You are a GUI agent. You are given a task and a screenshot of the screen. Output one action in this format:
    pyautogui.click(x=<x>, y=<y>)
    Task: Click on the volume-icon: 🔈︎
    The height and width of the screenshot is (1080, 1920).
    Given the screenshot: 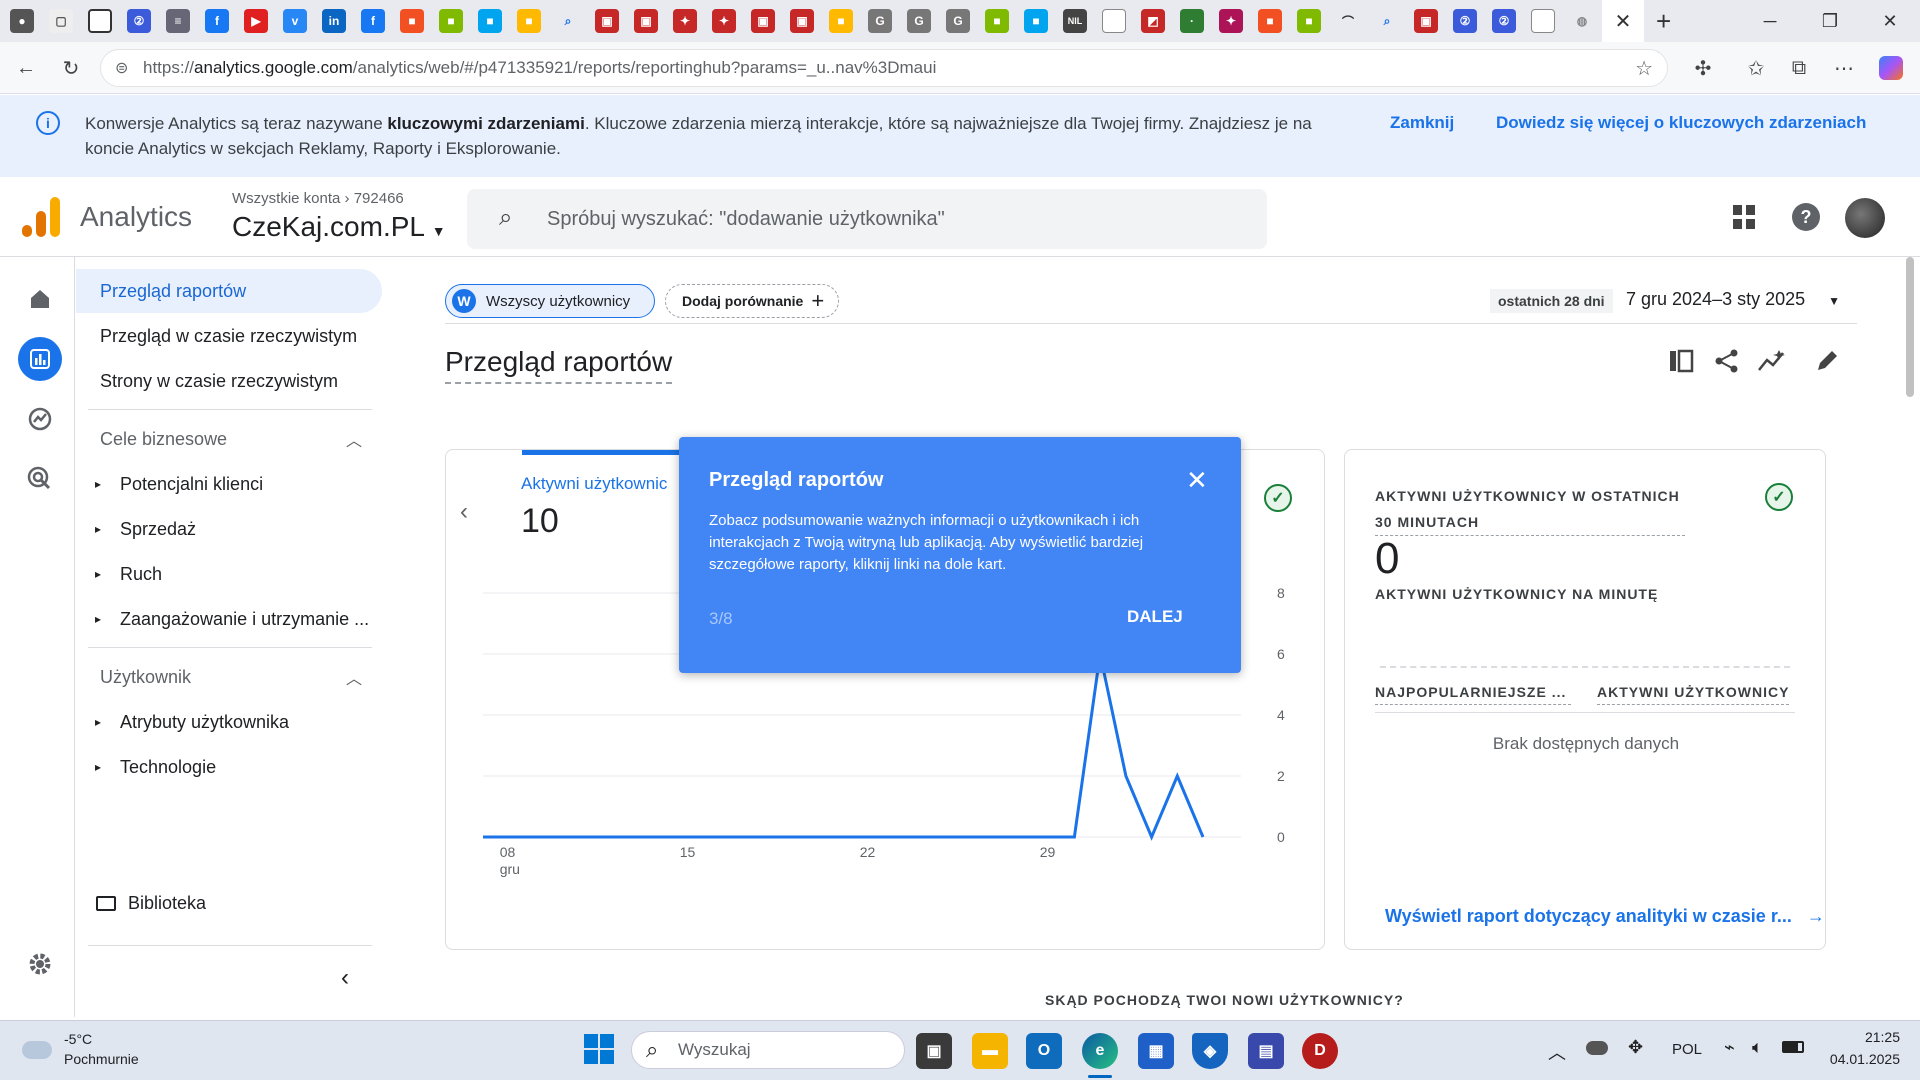 What is the action you would take?
    pyautogui.click(x=1757, y=1047)
    